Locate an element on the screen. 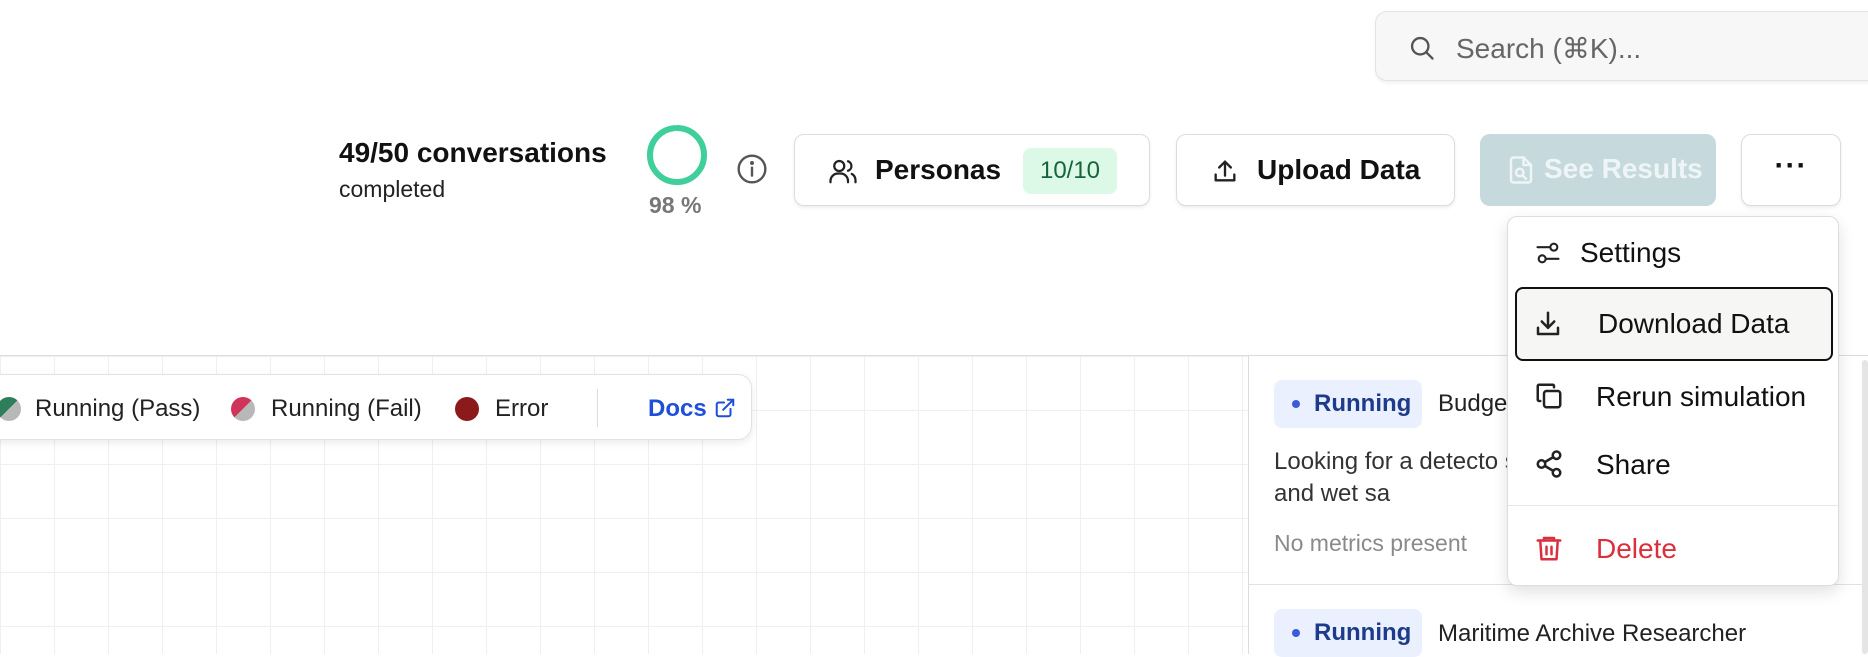 This screenshot has width=1868, height=657. menu-separator is located at coordinates (1673, 505).